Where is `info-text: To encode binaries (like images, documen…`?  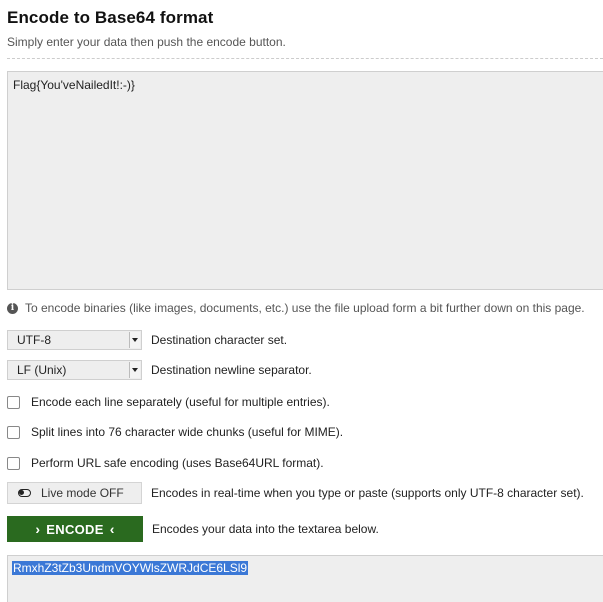 info-text: To encode binaries (like images, documen… is located at coordinates (305, 308).